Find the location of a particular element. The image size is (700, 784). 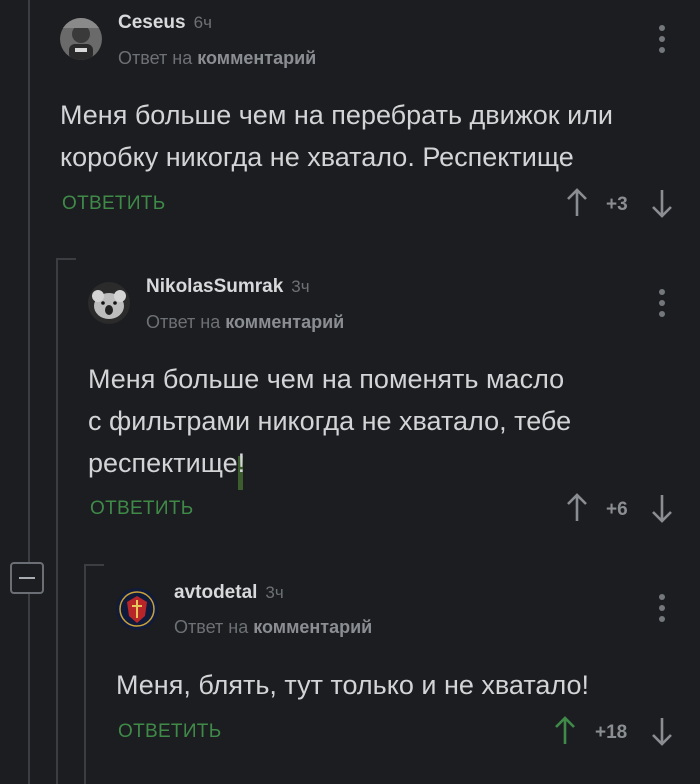

arrow-up-icon is located at coordinates (565, 730).